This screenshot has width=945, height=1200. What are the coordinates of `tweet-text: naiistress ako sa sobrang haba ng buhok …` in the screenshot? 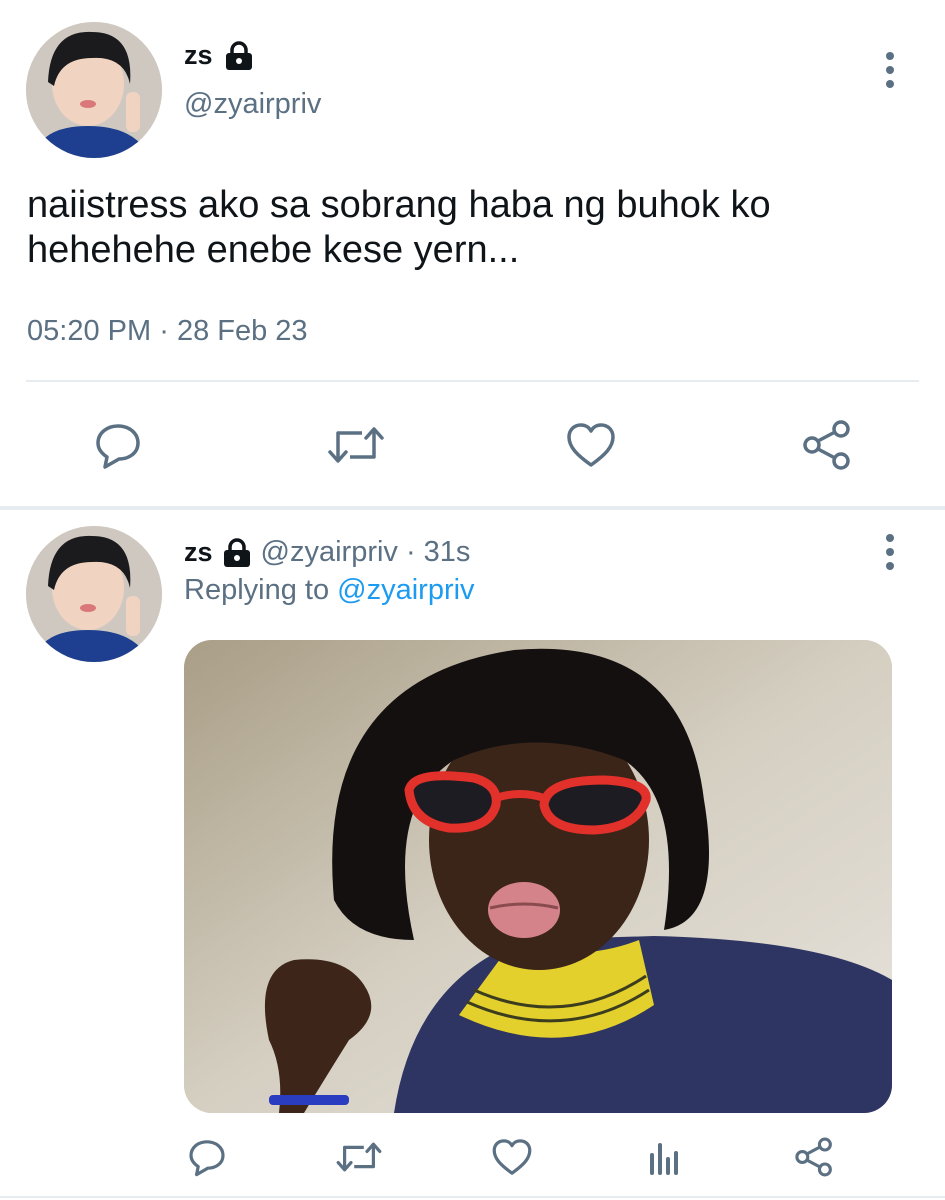 It's located at (472, 228).